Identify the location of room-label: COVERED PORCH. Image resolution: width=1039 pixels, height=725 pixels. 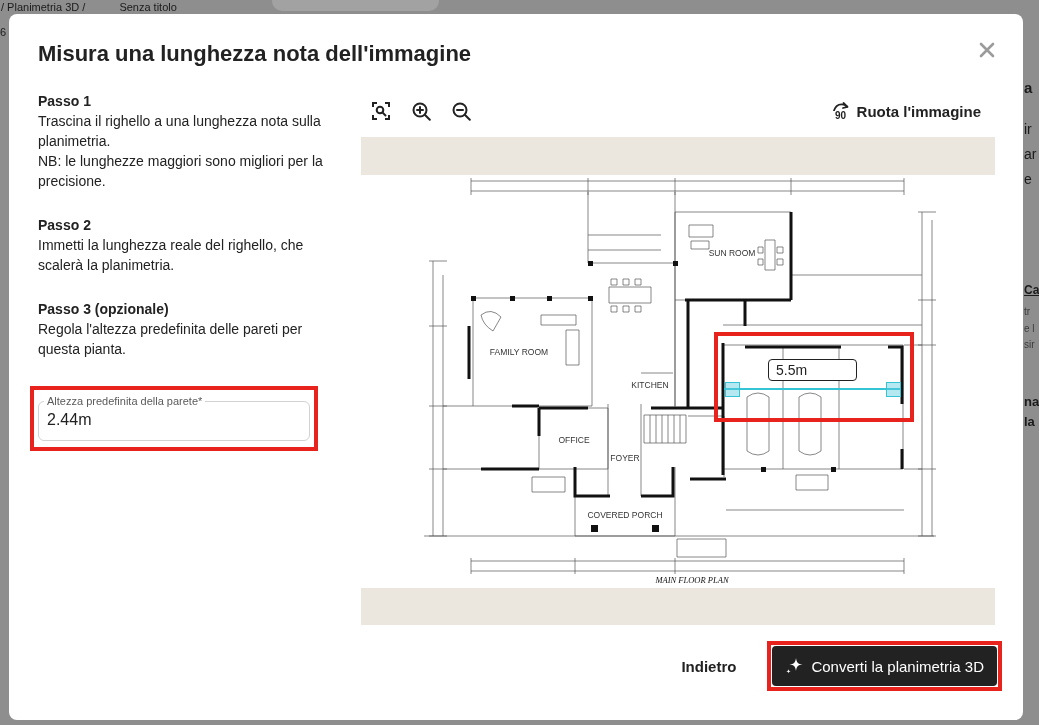
(625, 514).